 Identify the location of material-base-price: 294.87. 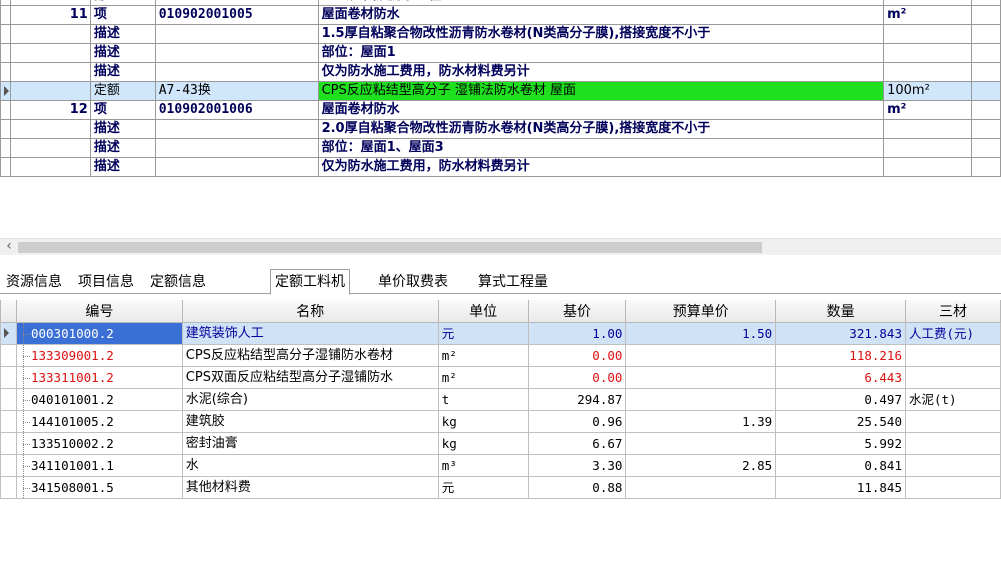
(577, 399).